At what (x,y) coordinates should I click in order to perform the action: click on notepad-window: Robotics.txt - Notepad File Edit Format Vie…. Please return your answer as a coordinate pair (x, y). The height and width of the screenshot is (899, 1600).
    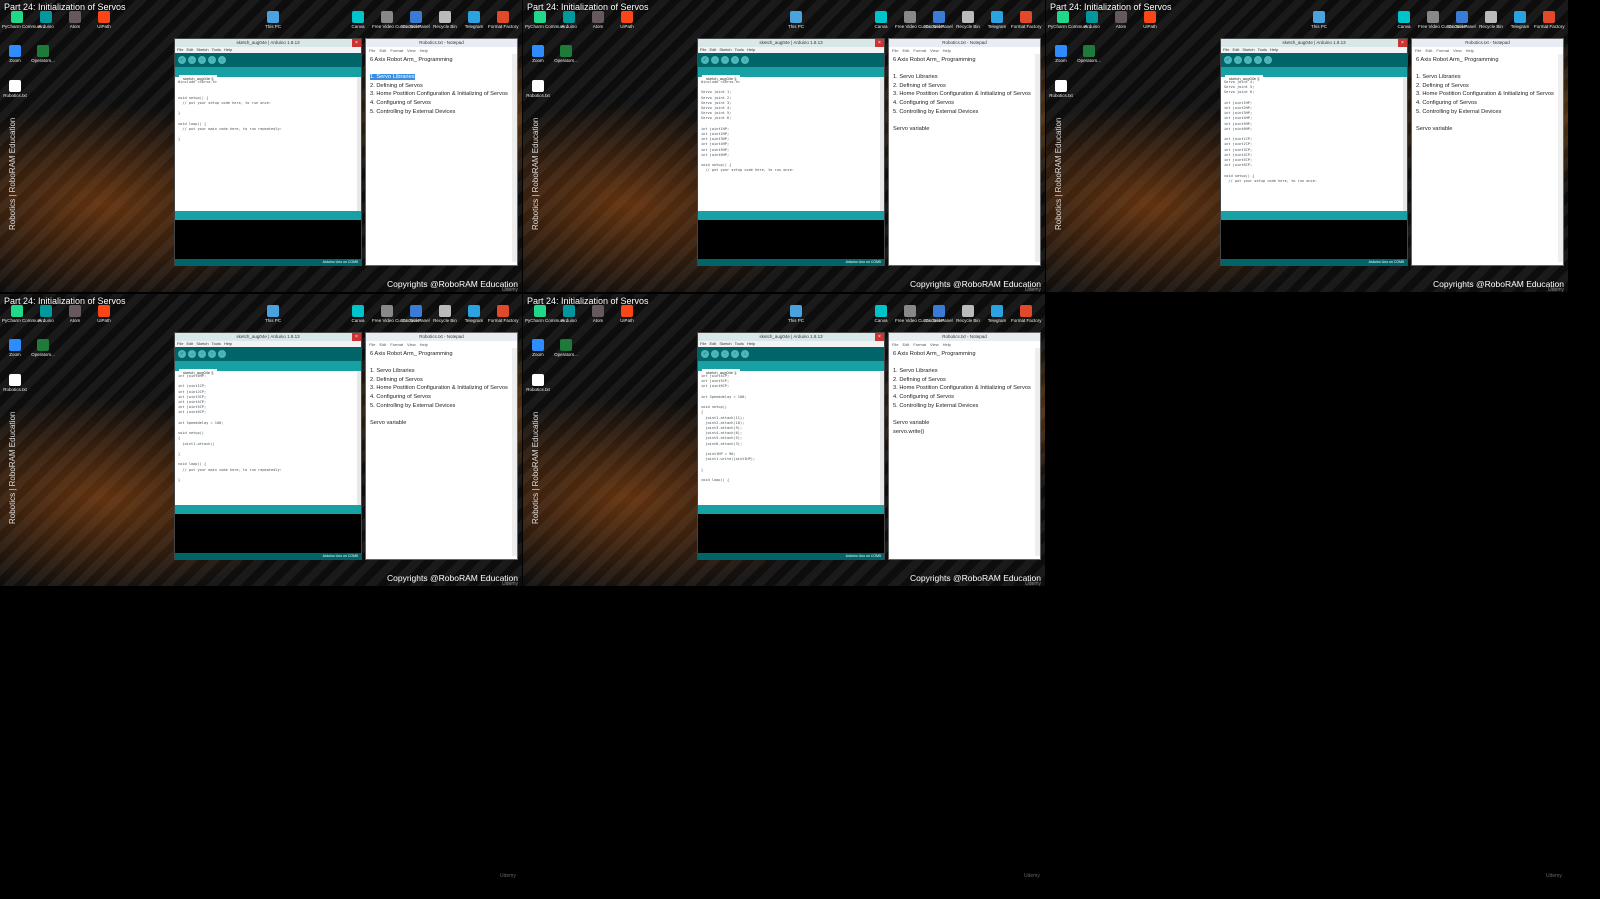
    Looking at the image, I should click on (964, 152).